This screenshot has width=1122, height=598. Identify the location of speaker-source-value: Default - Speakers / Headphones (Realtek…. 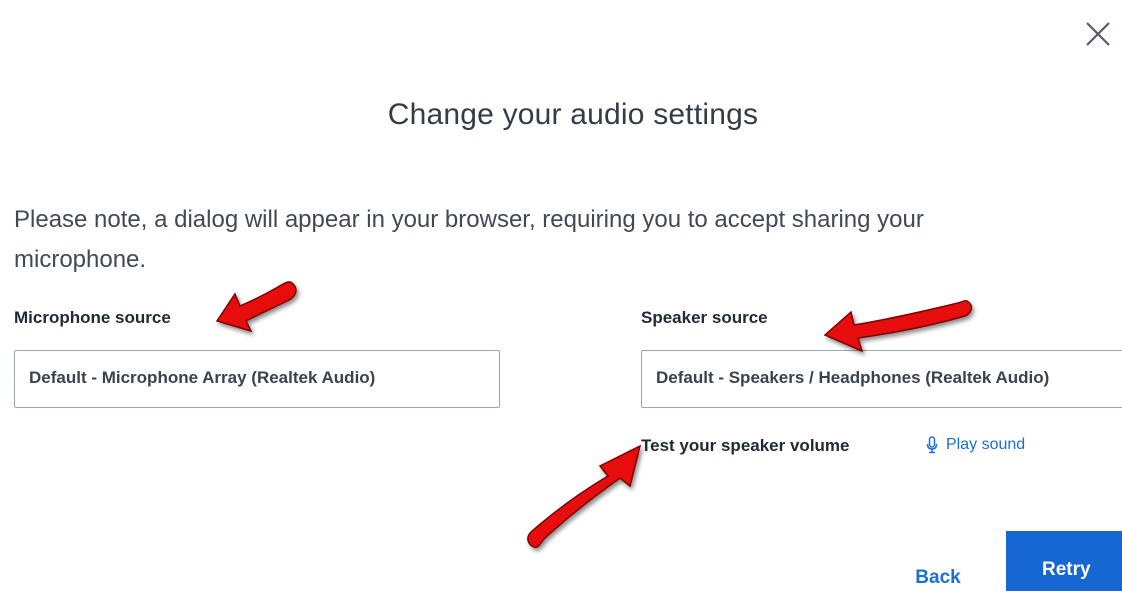
(853, 377).